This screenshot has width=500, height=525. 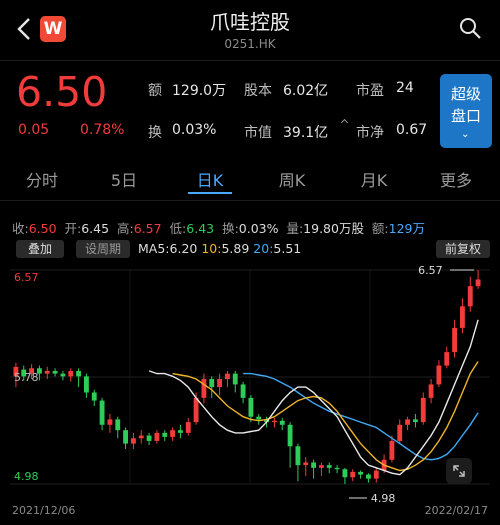 What do you see at coordinates (325, 416) in the screenshot?
I see `ma10-line` at bounding box center [325, 416].